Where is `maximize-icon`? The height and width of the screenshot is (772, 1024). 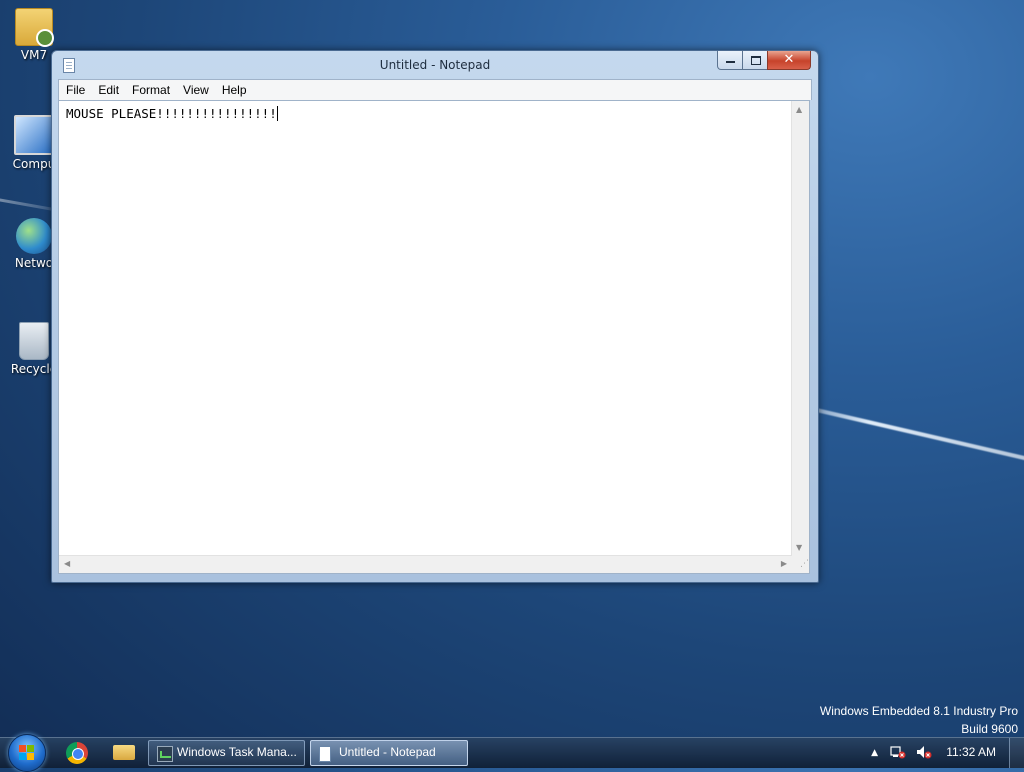
maximize-icon is located at coordinates (756, 60).